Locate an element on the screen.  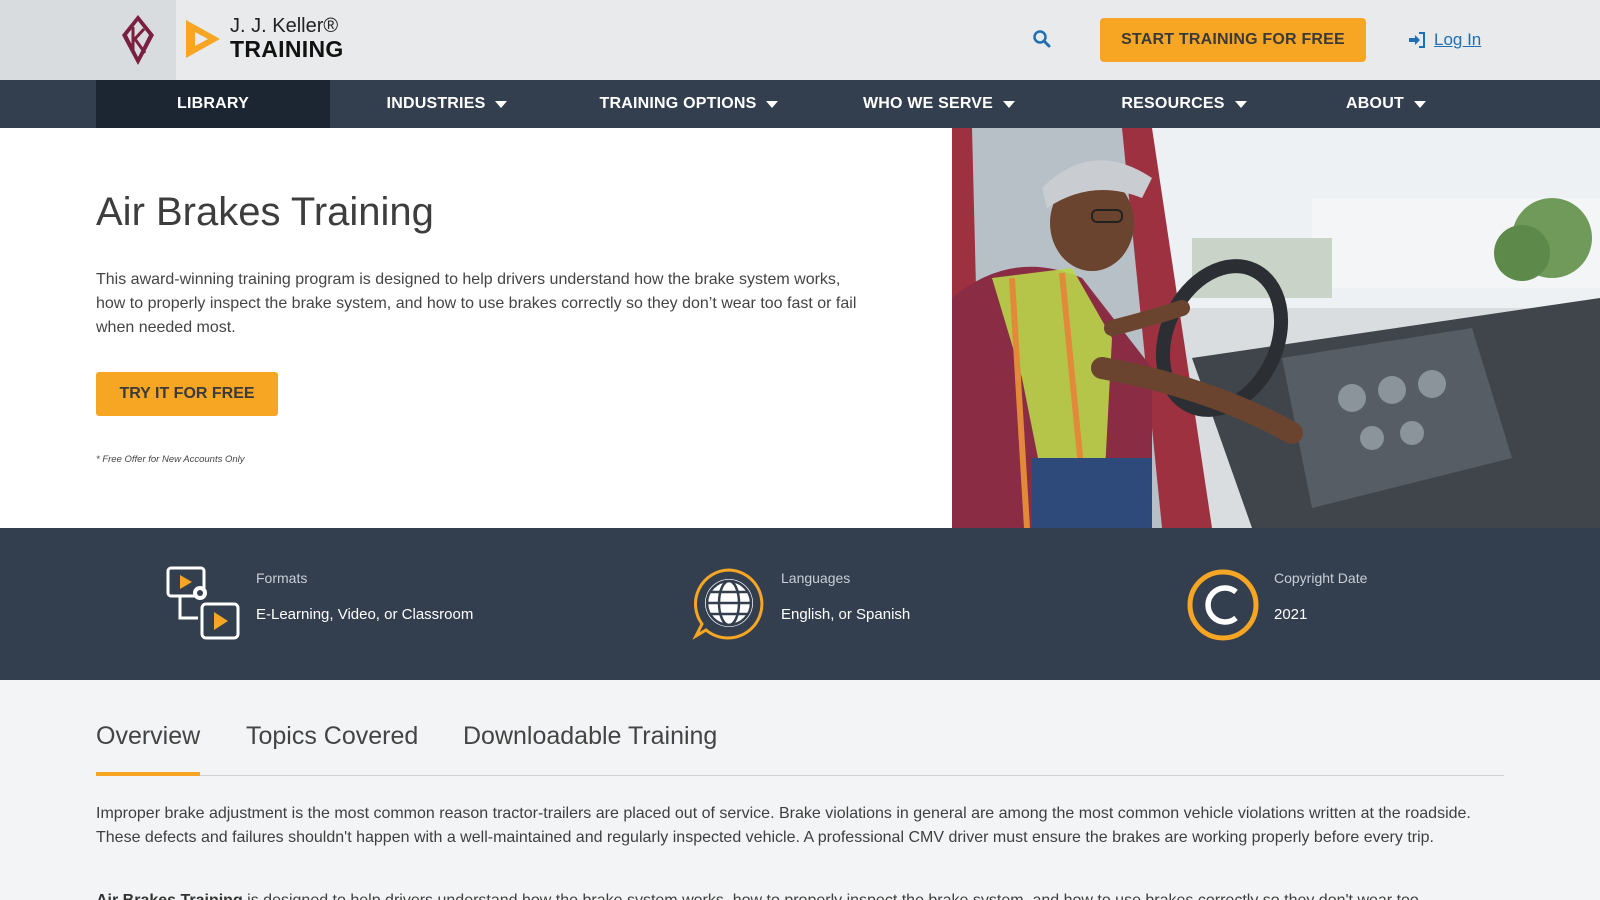
tab-overview: Overview is located at coordinates (148, 749).